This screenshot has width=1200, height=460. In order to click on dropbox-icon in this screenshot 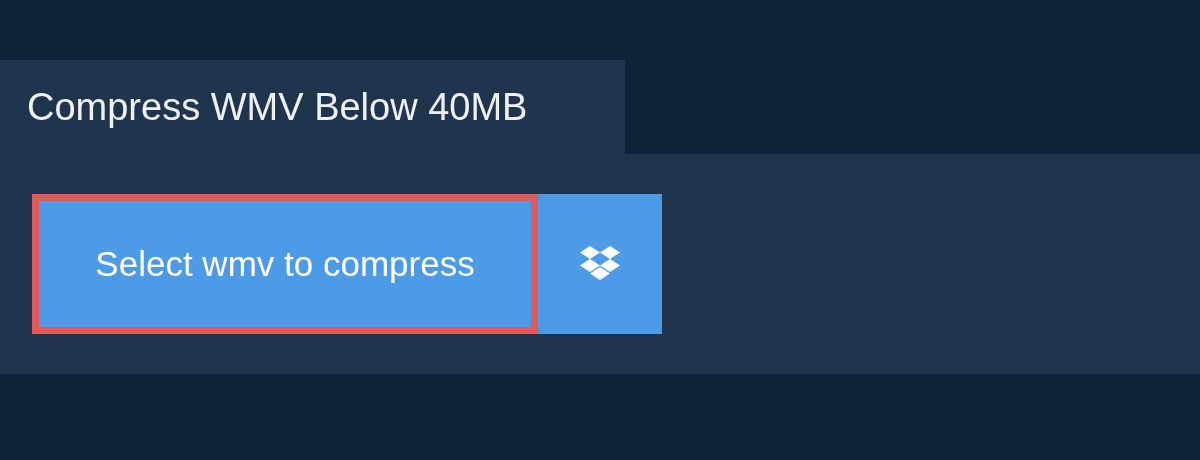, I will do `click(600, 264)`.